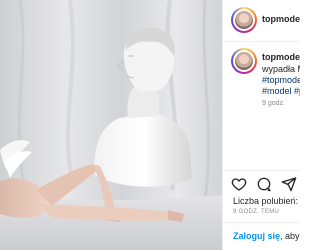 This screenshot has height=250, width=320. I want to click on action-bar, so click(261, 182).